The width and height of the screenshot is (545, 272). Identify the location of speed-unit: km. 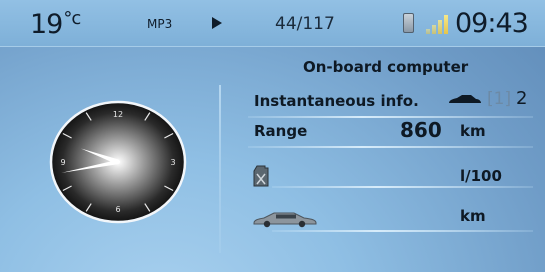
(473, 216).